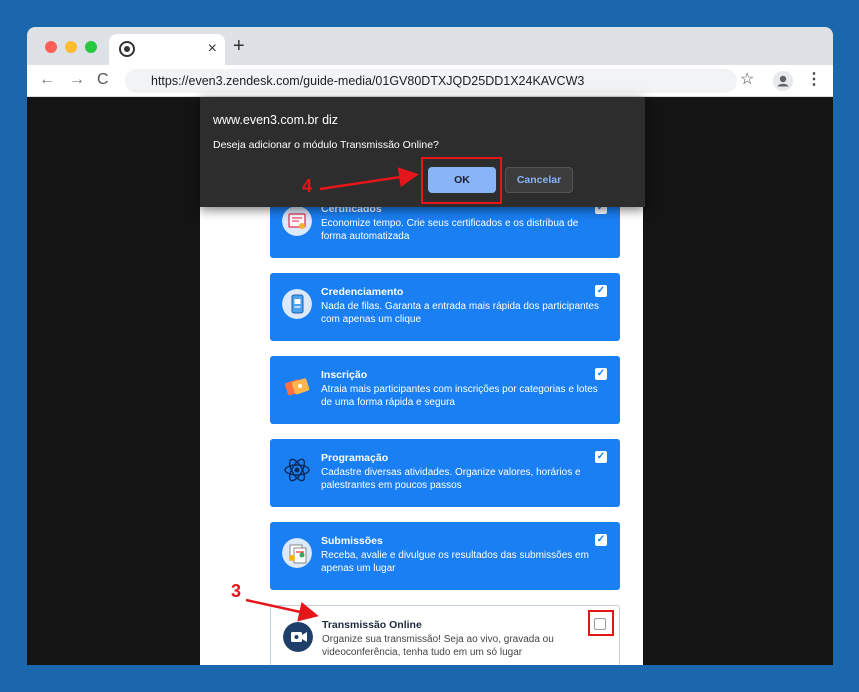 The width and height of the screenshot is (859, 692). What do you see at coordinates (369, 179) in the screenshot?
I see `step-4-arrow` at bounding box center [369, 179].